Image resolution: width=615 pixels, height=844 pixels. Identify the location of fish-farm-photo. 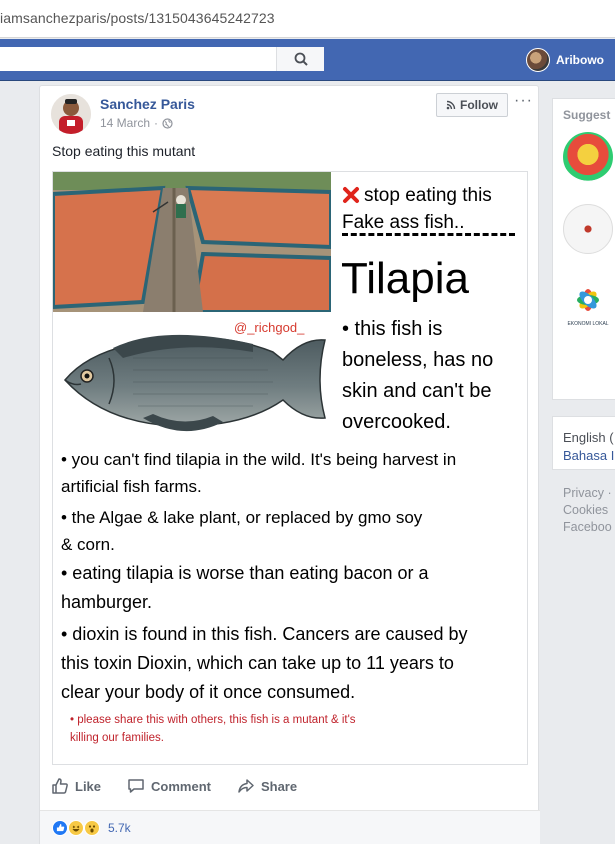
(192, 242).